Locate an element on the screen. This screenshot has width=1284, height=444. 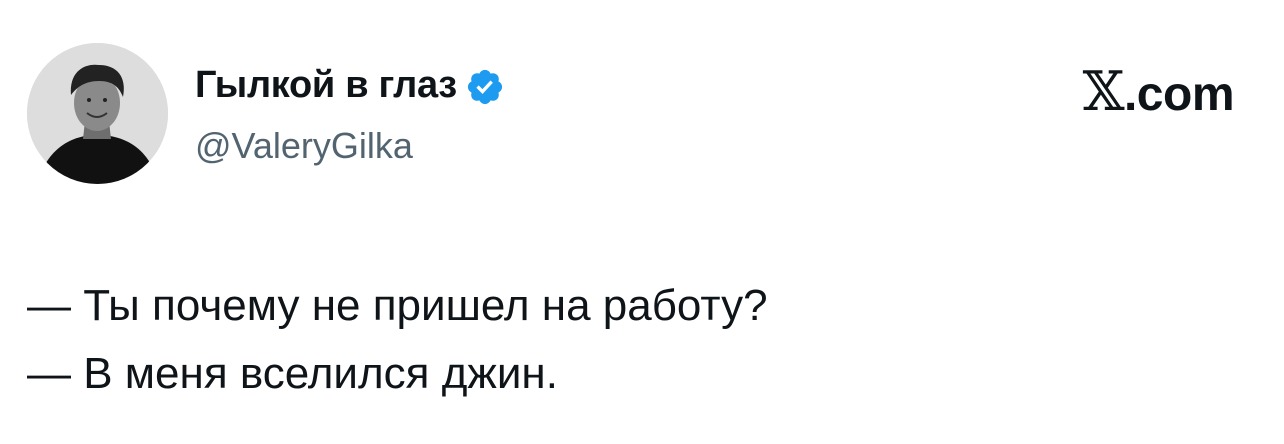
avatar is located at coordinates (97, 113).